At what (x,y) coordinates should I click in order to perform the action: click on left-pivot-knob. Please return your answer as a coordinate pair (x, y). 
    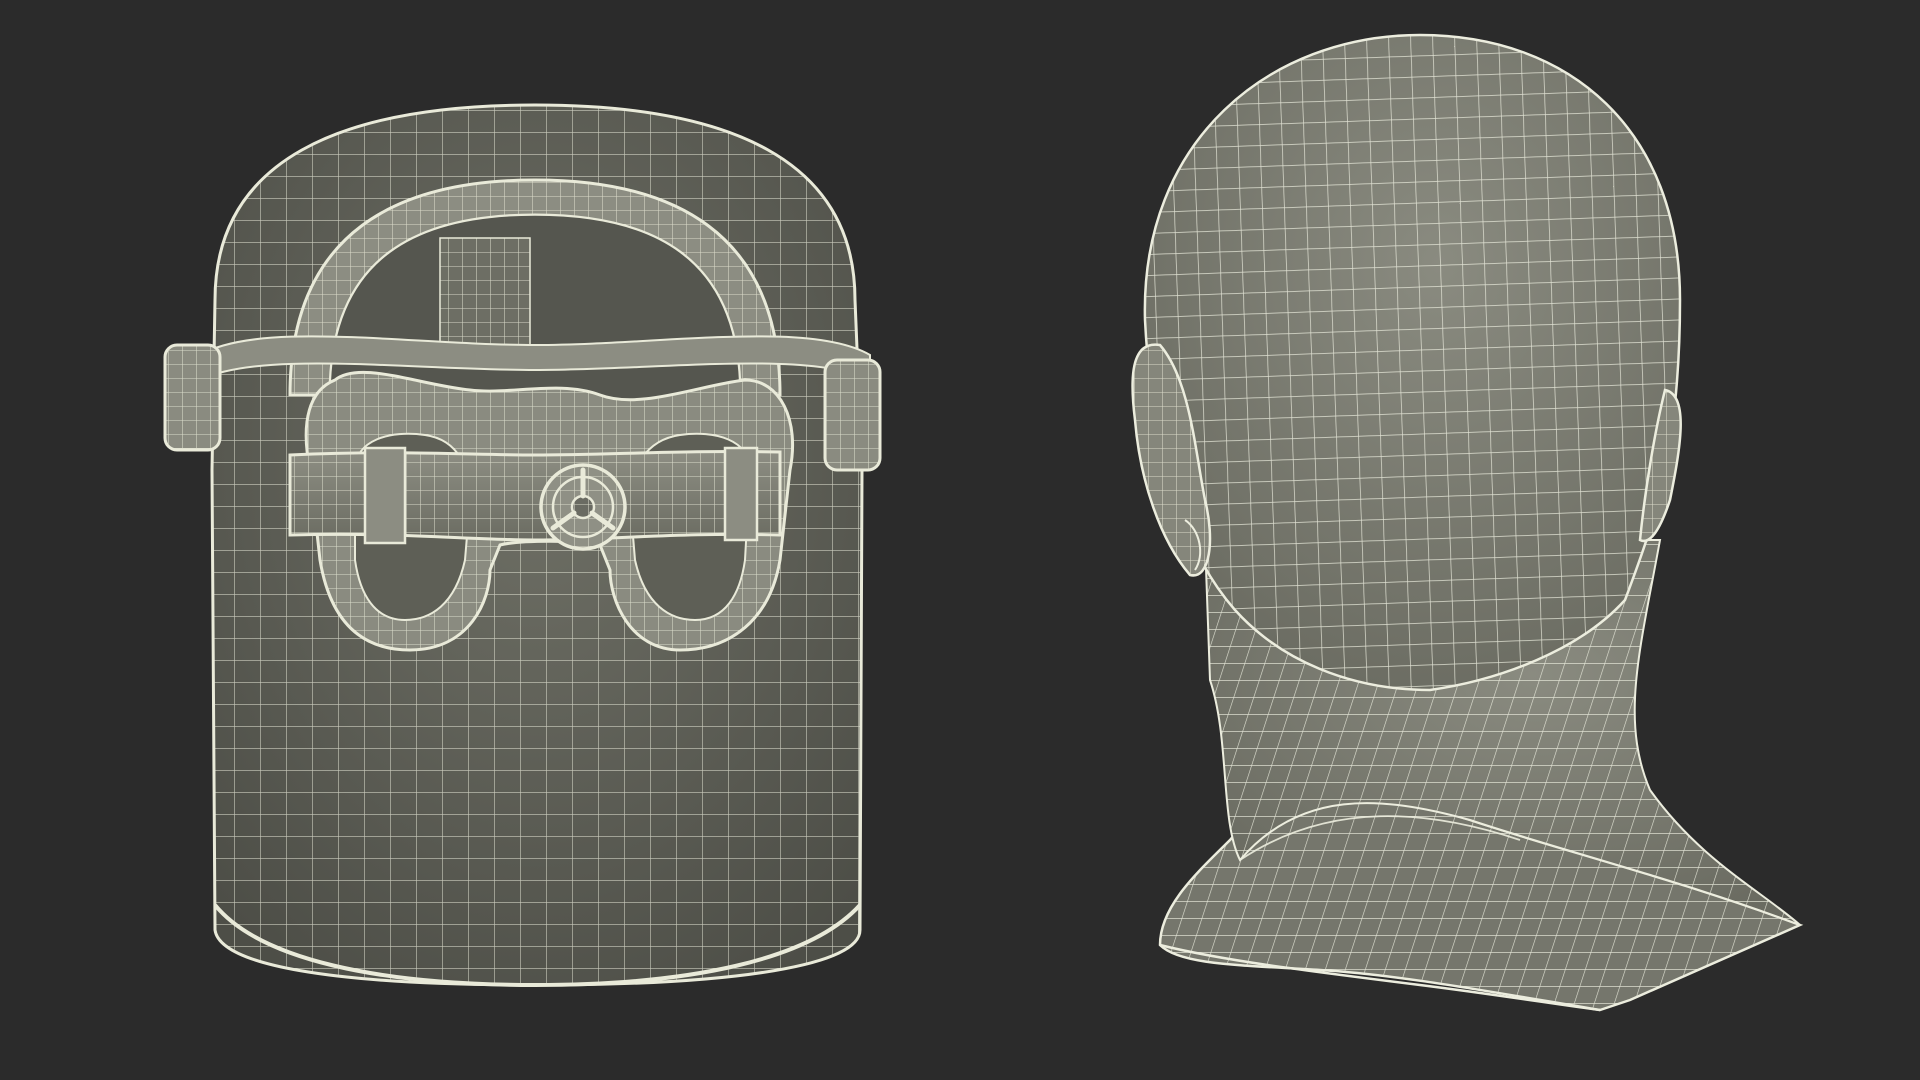
    Looking at the image, I should click on (192, 397).